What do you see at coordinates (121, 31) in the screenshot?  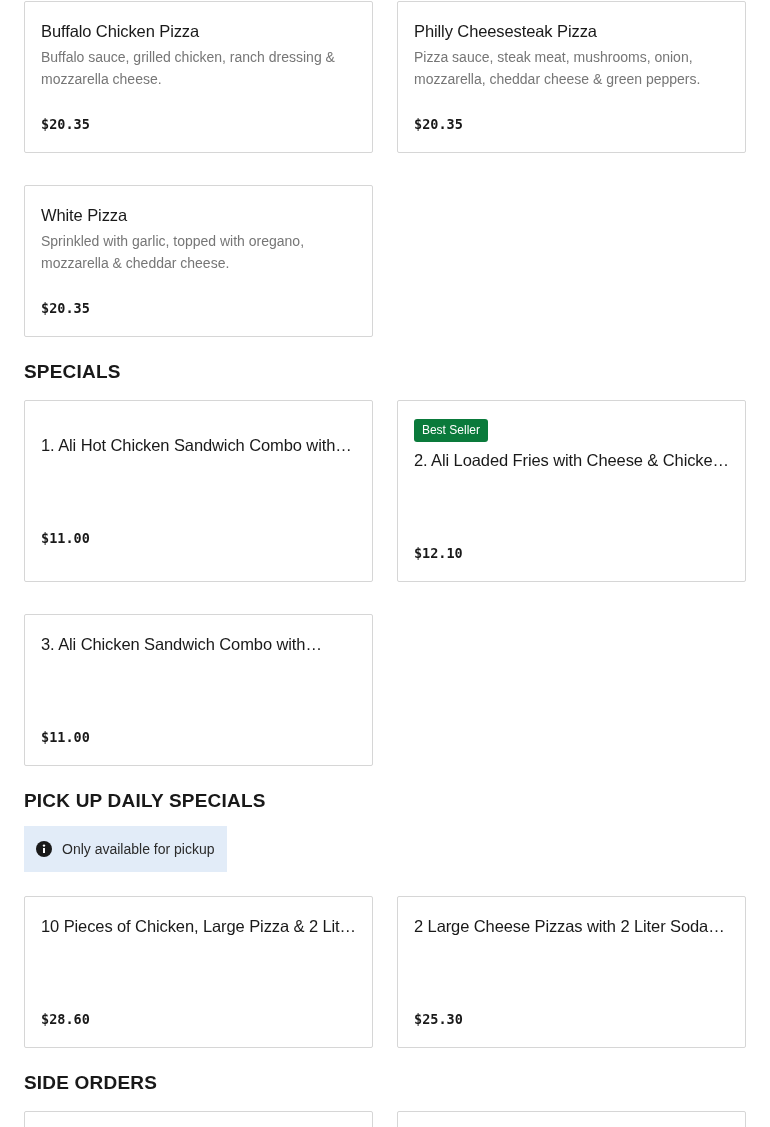 I see `item-title: Buffalo Chicken Pizza` at bounding box center [121, 31].